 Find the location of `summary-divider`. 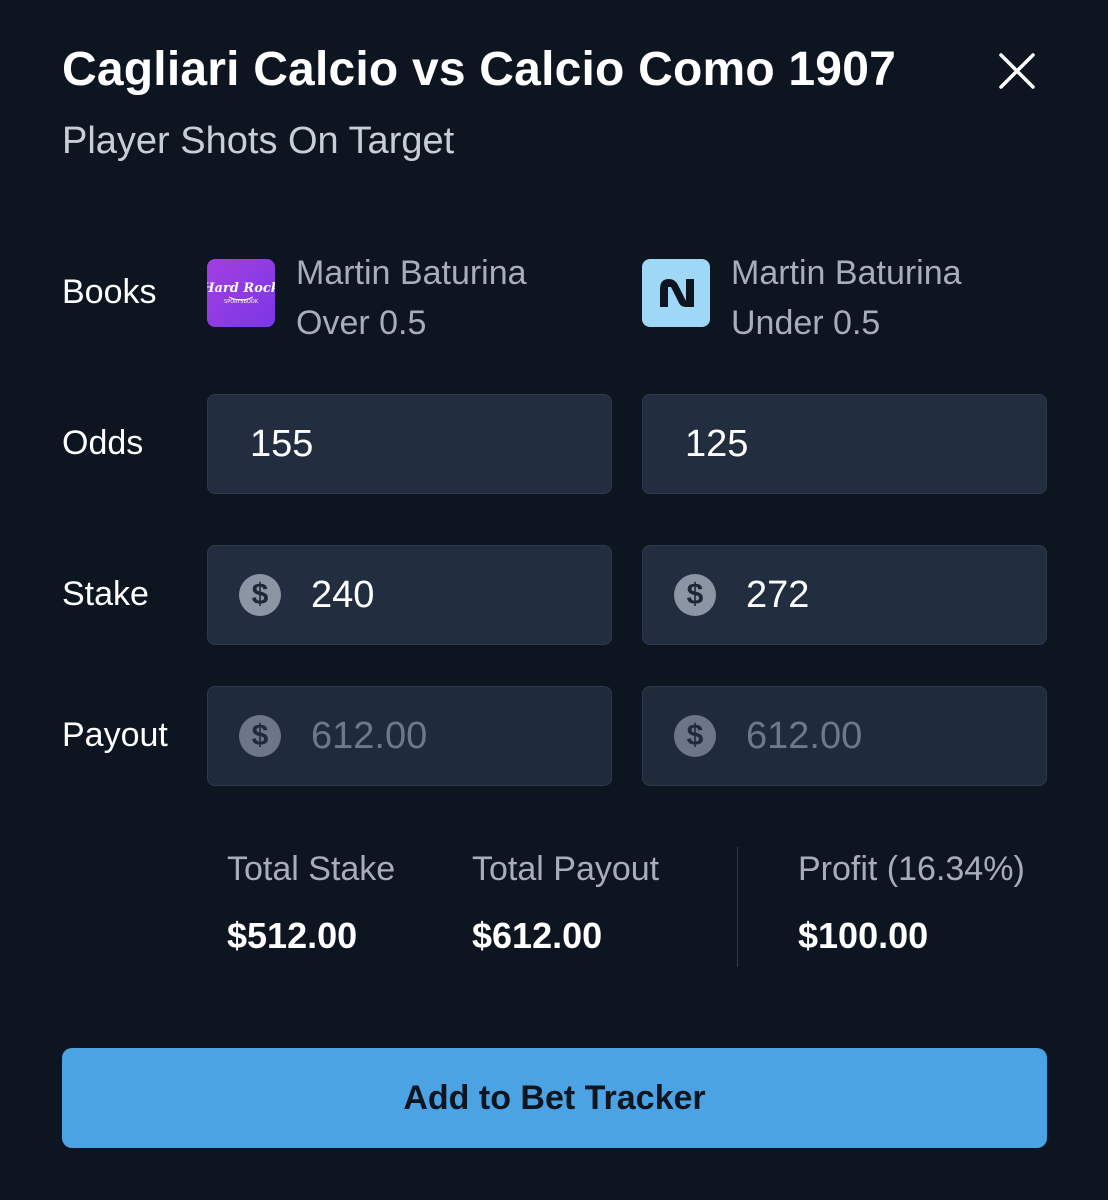

summary-divider is located at coordinates (737, 907).